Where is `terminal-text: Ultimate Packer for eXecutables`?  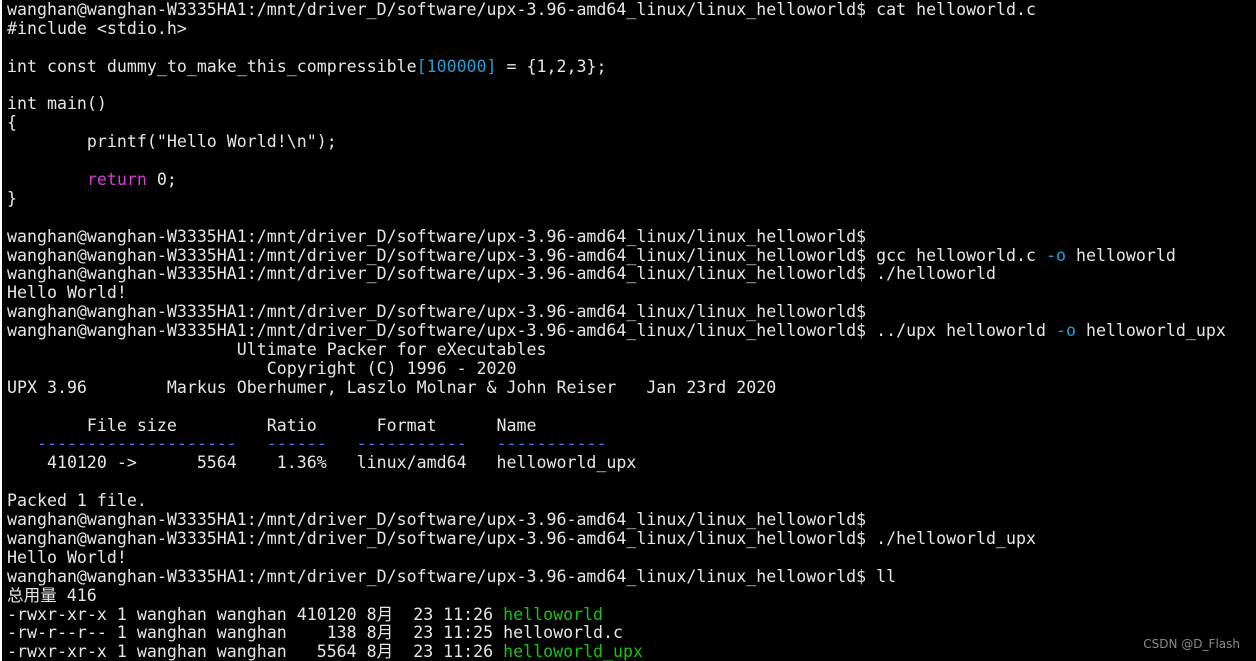 terminal-text: Ultimate Packer for eXecutables is located at coordinates (277, 350).